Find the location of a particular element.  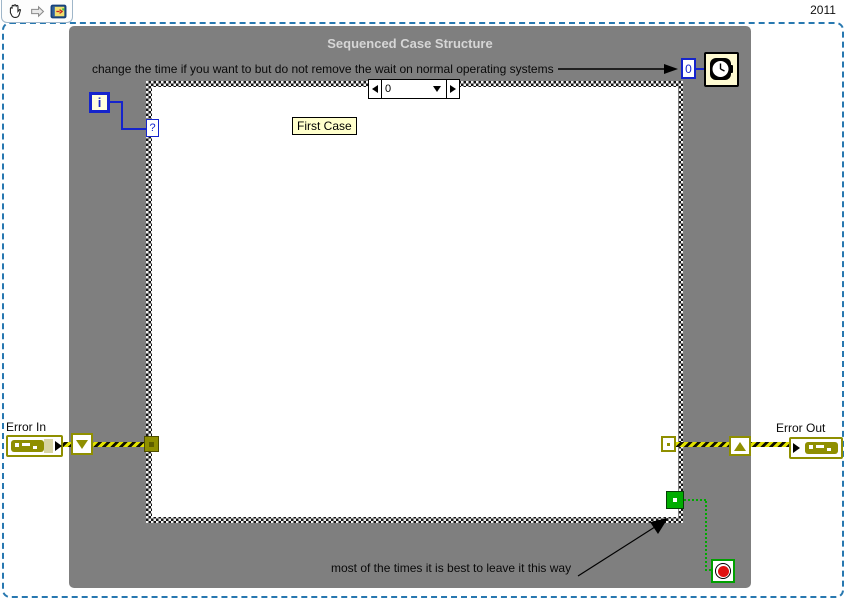

input-arrow-icon is located at coordinates (796, 448).